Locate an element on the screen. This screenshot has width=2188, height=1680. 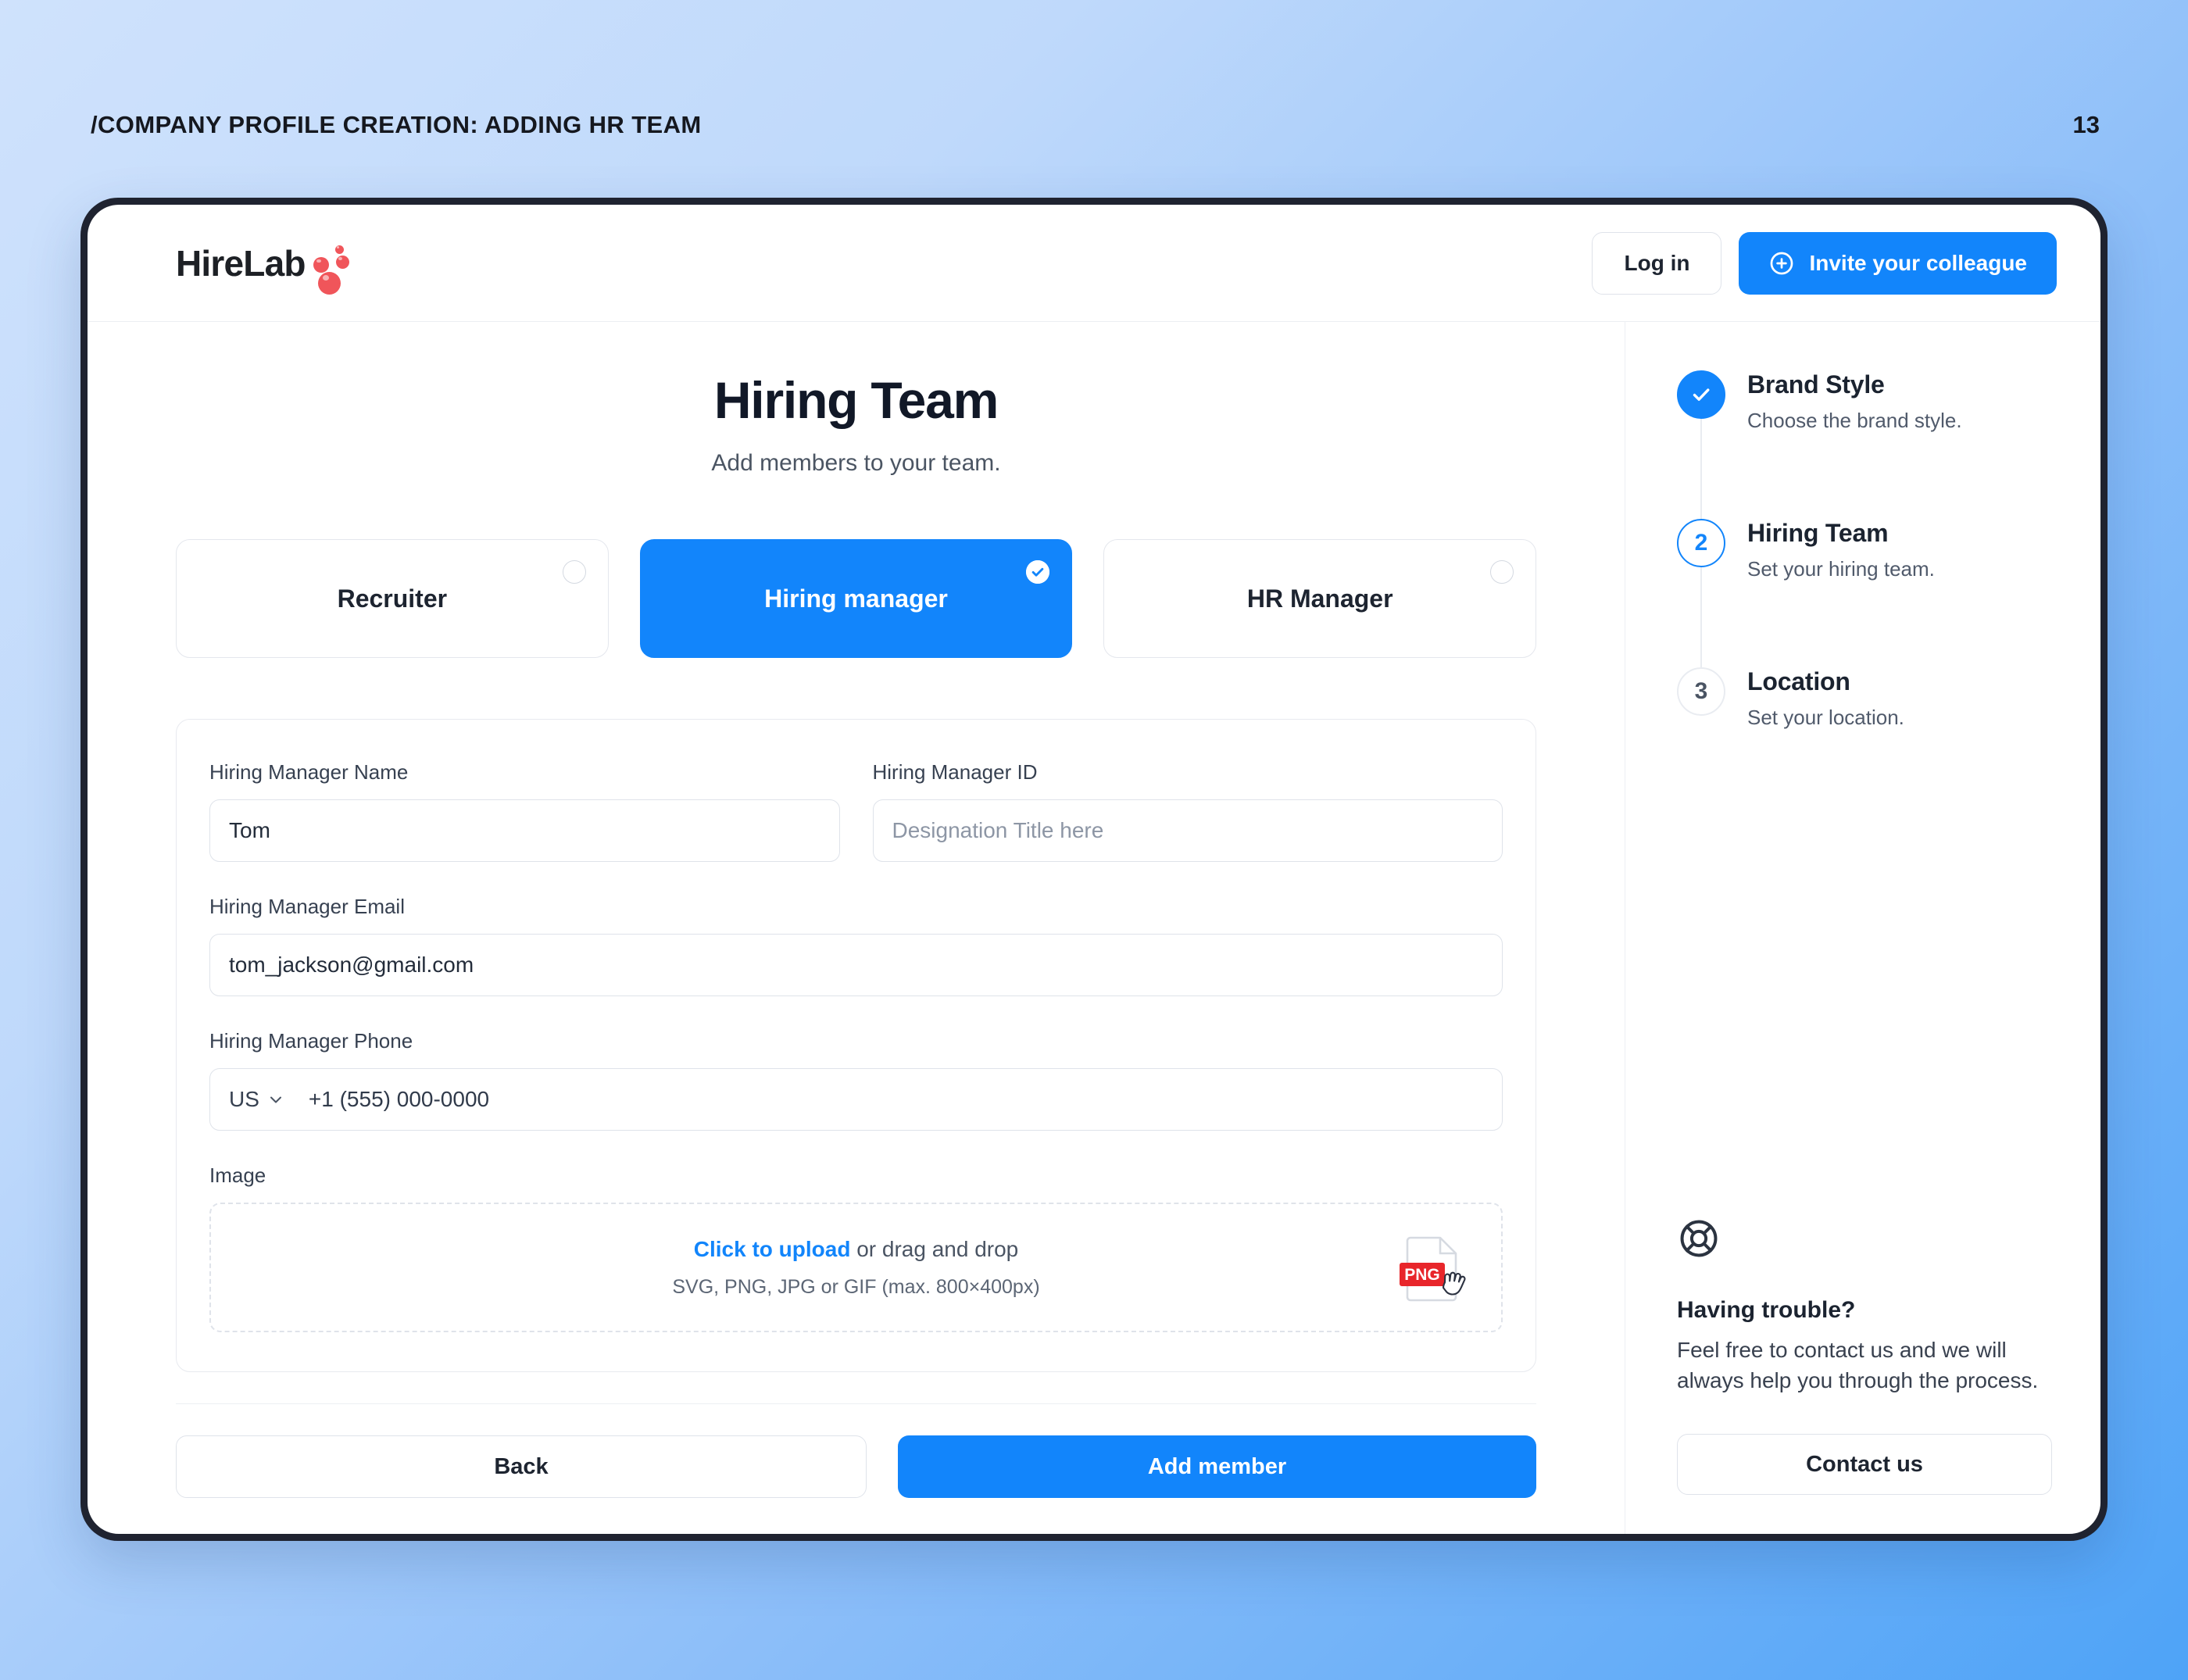
radio-checked-icon is located at coordinates (1038, 572).